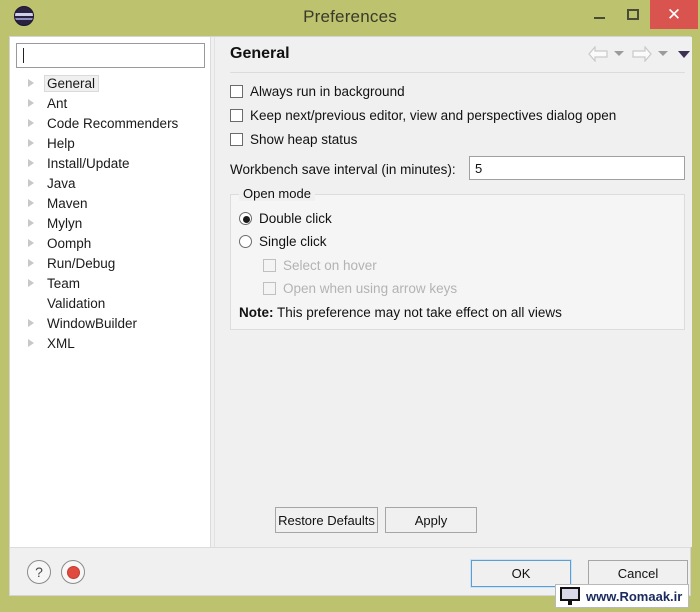  Describe the element at coordinates (320, 265) in the screenshot. I see `checkbox-select-on-hover: Select on hover` at that location.